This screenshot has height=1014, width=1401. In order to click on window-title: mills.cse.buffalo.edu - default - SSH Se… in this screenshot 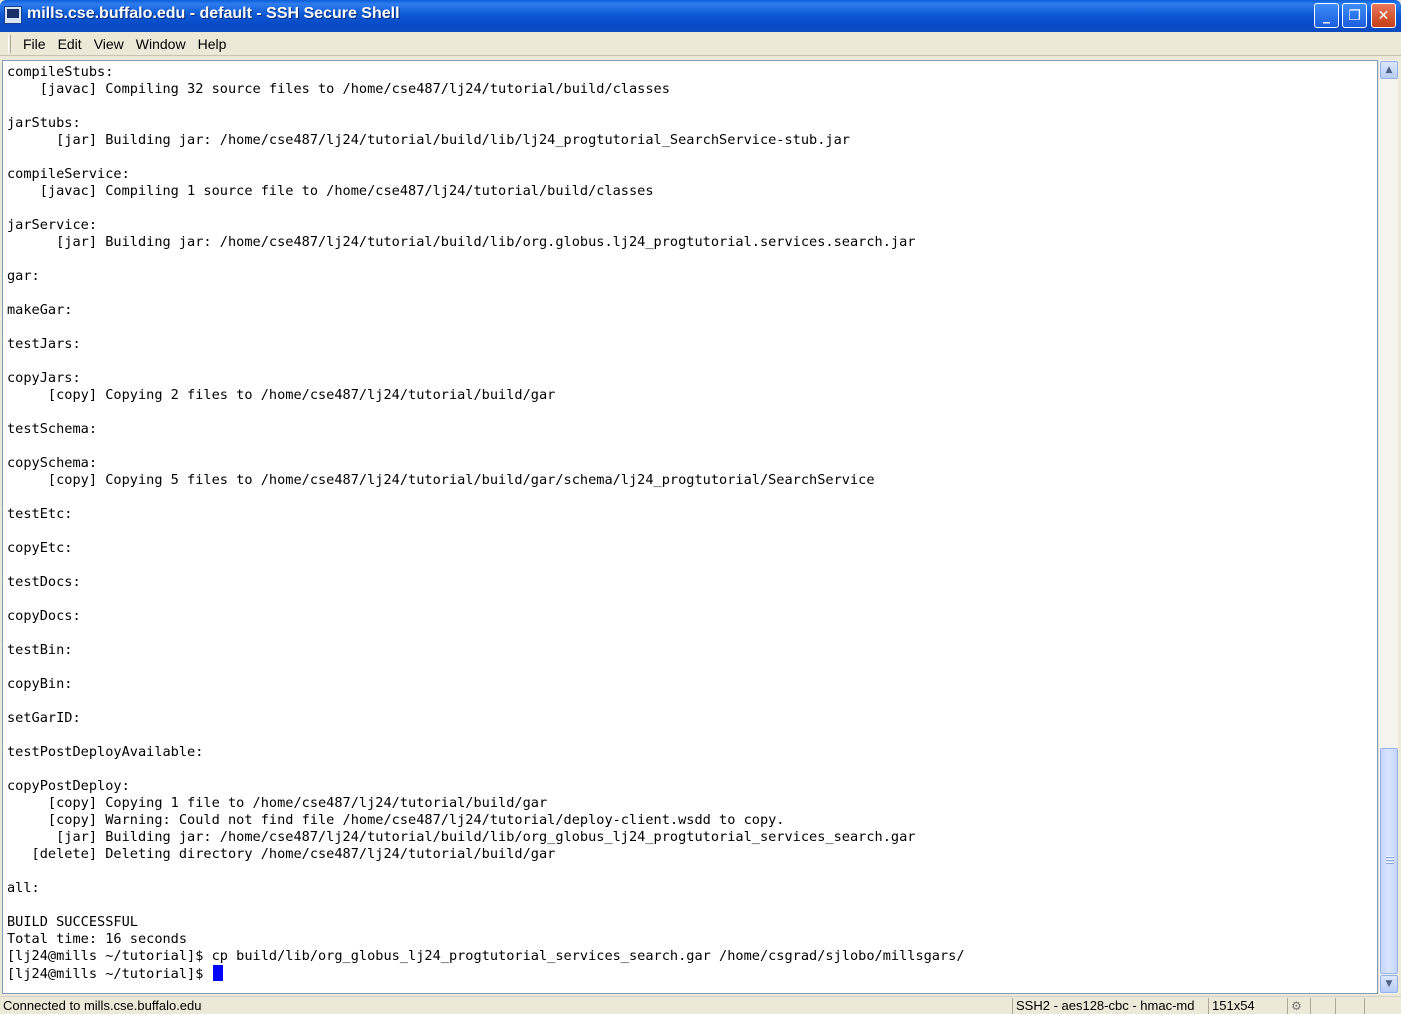, I will do `click(213, 13)`.